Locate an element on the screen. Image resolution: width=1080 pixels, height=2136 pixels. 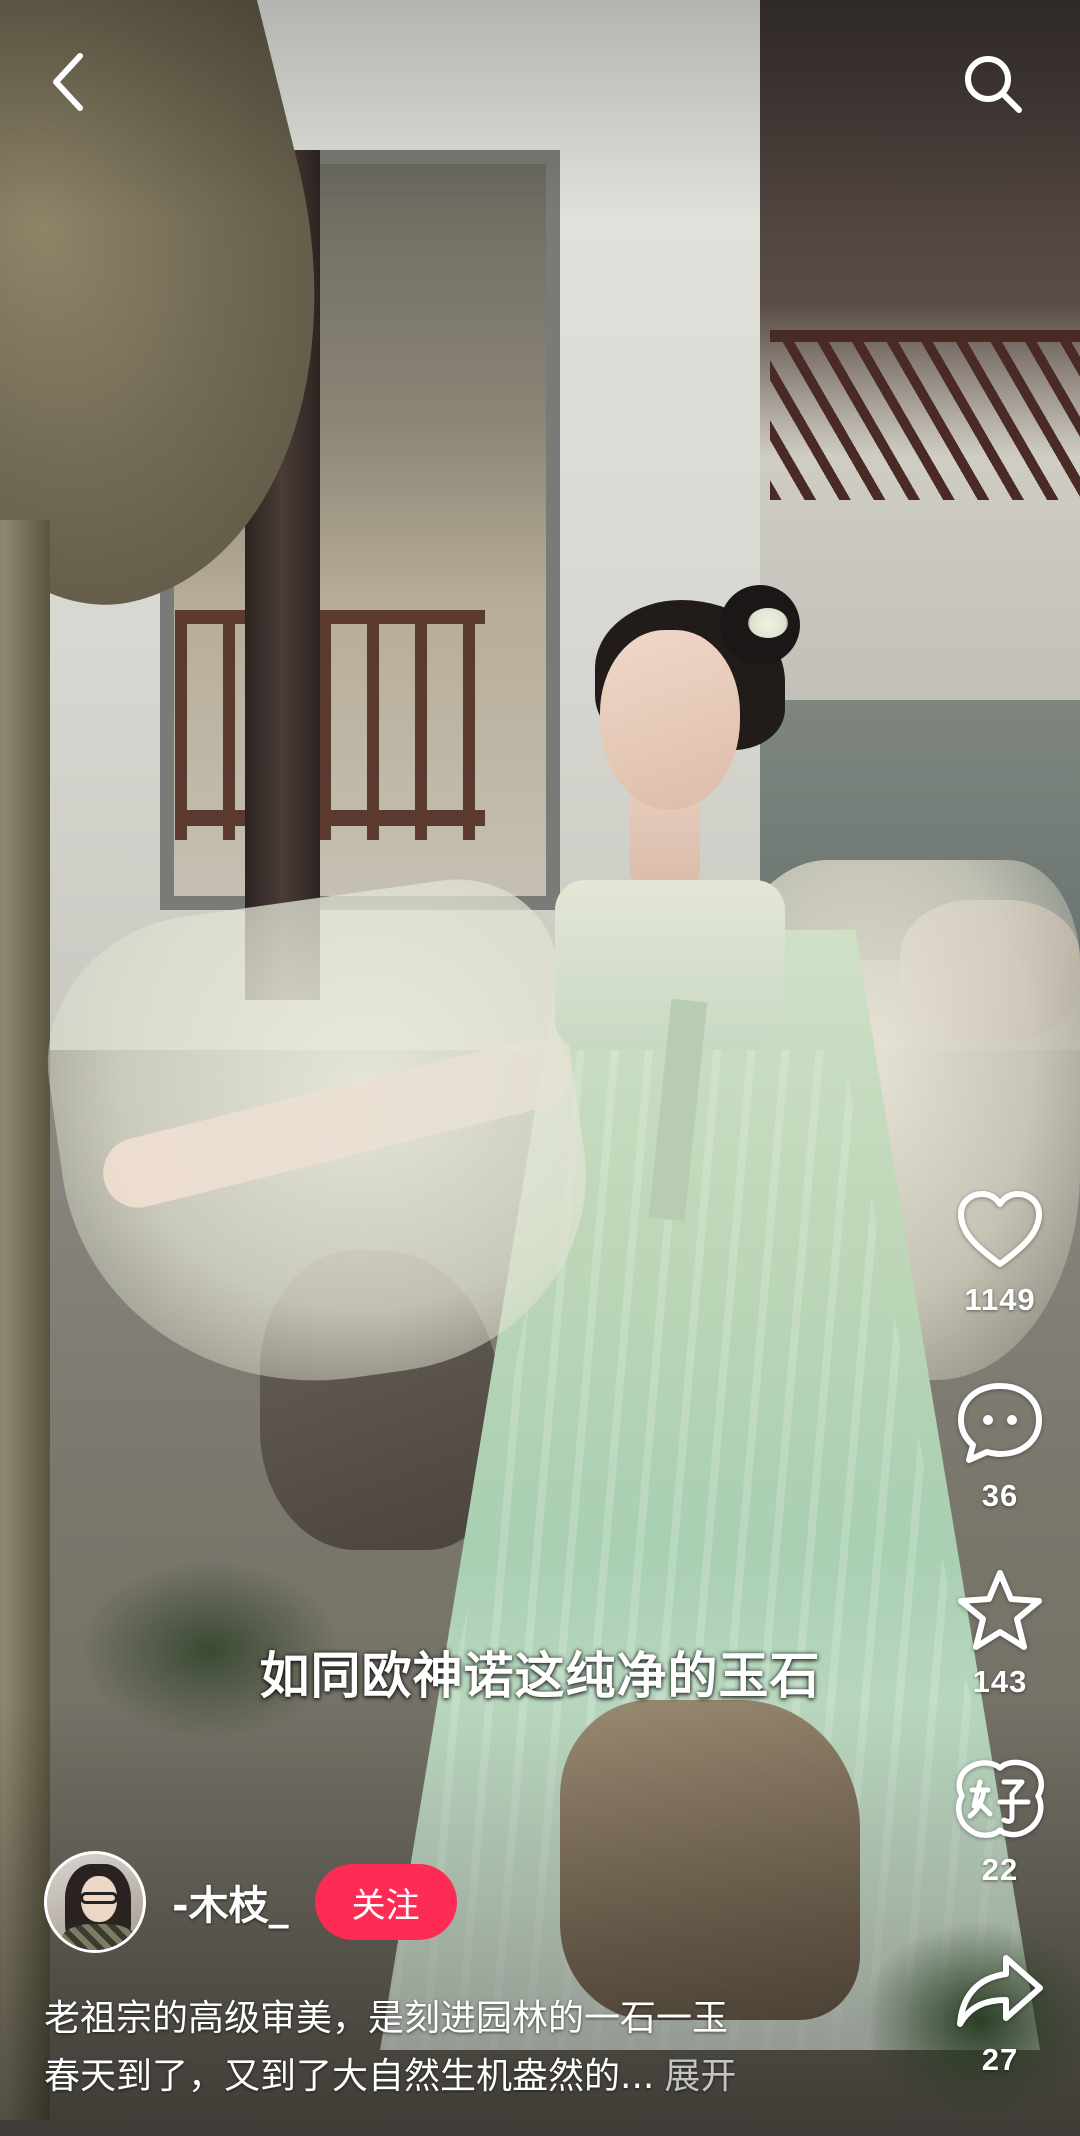
description-line: 春天到了，又到了大自然生机盎然的... 展开 is located at coordinates (484, 2077).